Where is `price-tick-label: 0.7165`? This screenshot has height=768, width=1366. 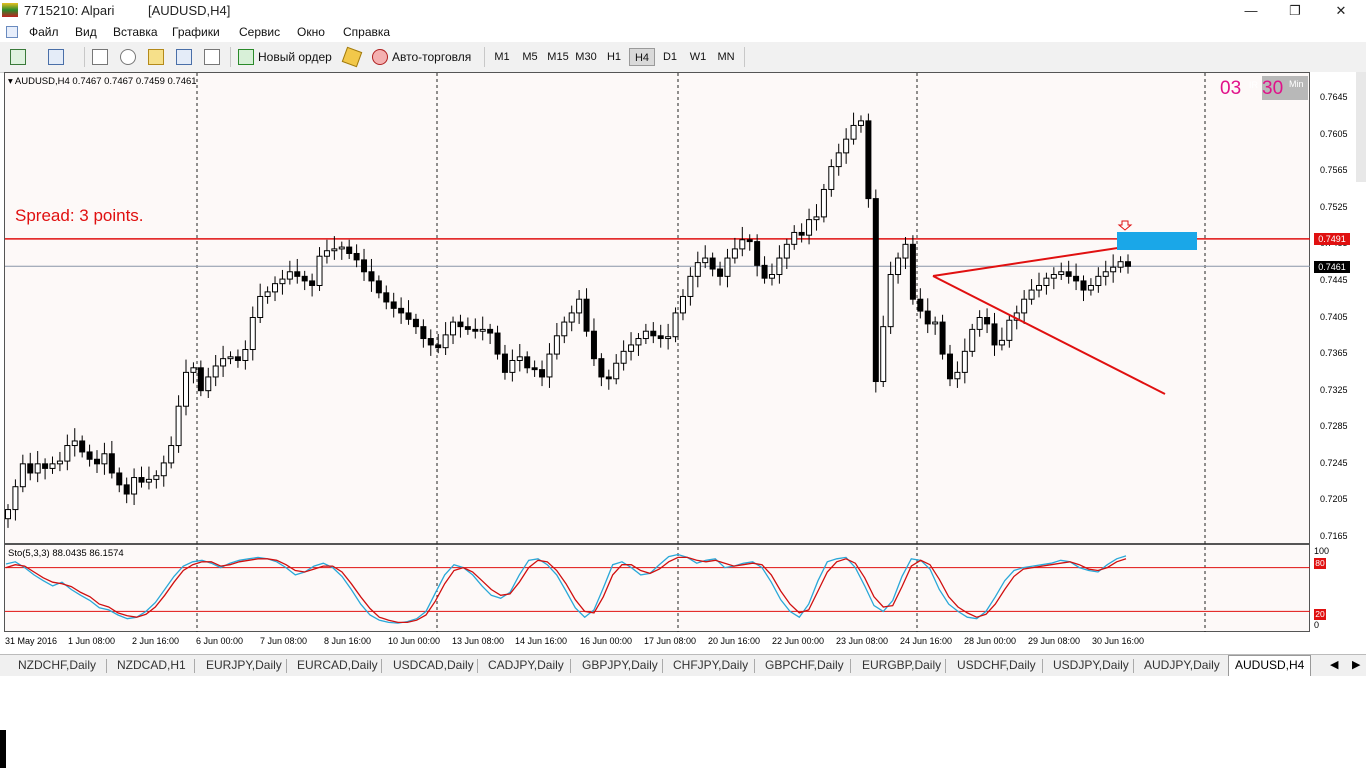 price-tick-label: 0.7165 is located at coordinates (1334, 536).